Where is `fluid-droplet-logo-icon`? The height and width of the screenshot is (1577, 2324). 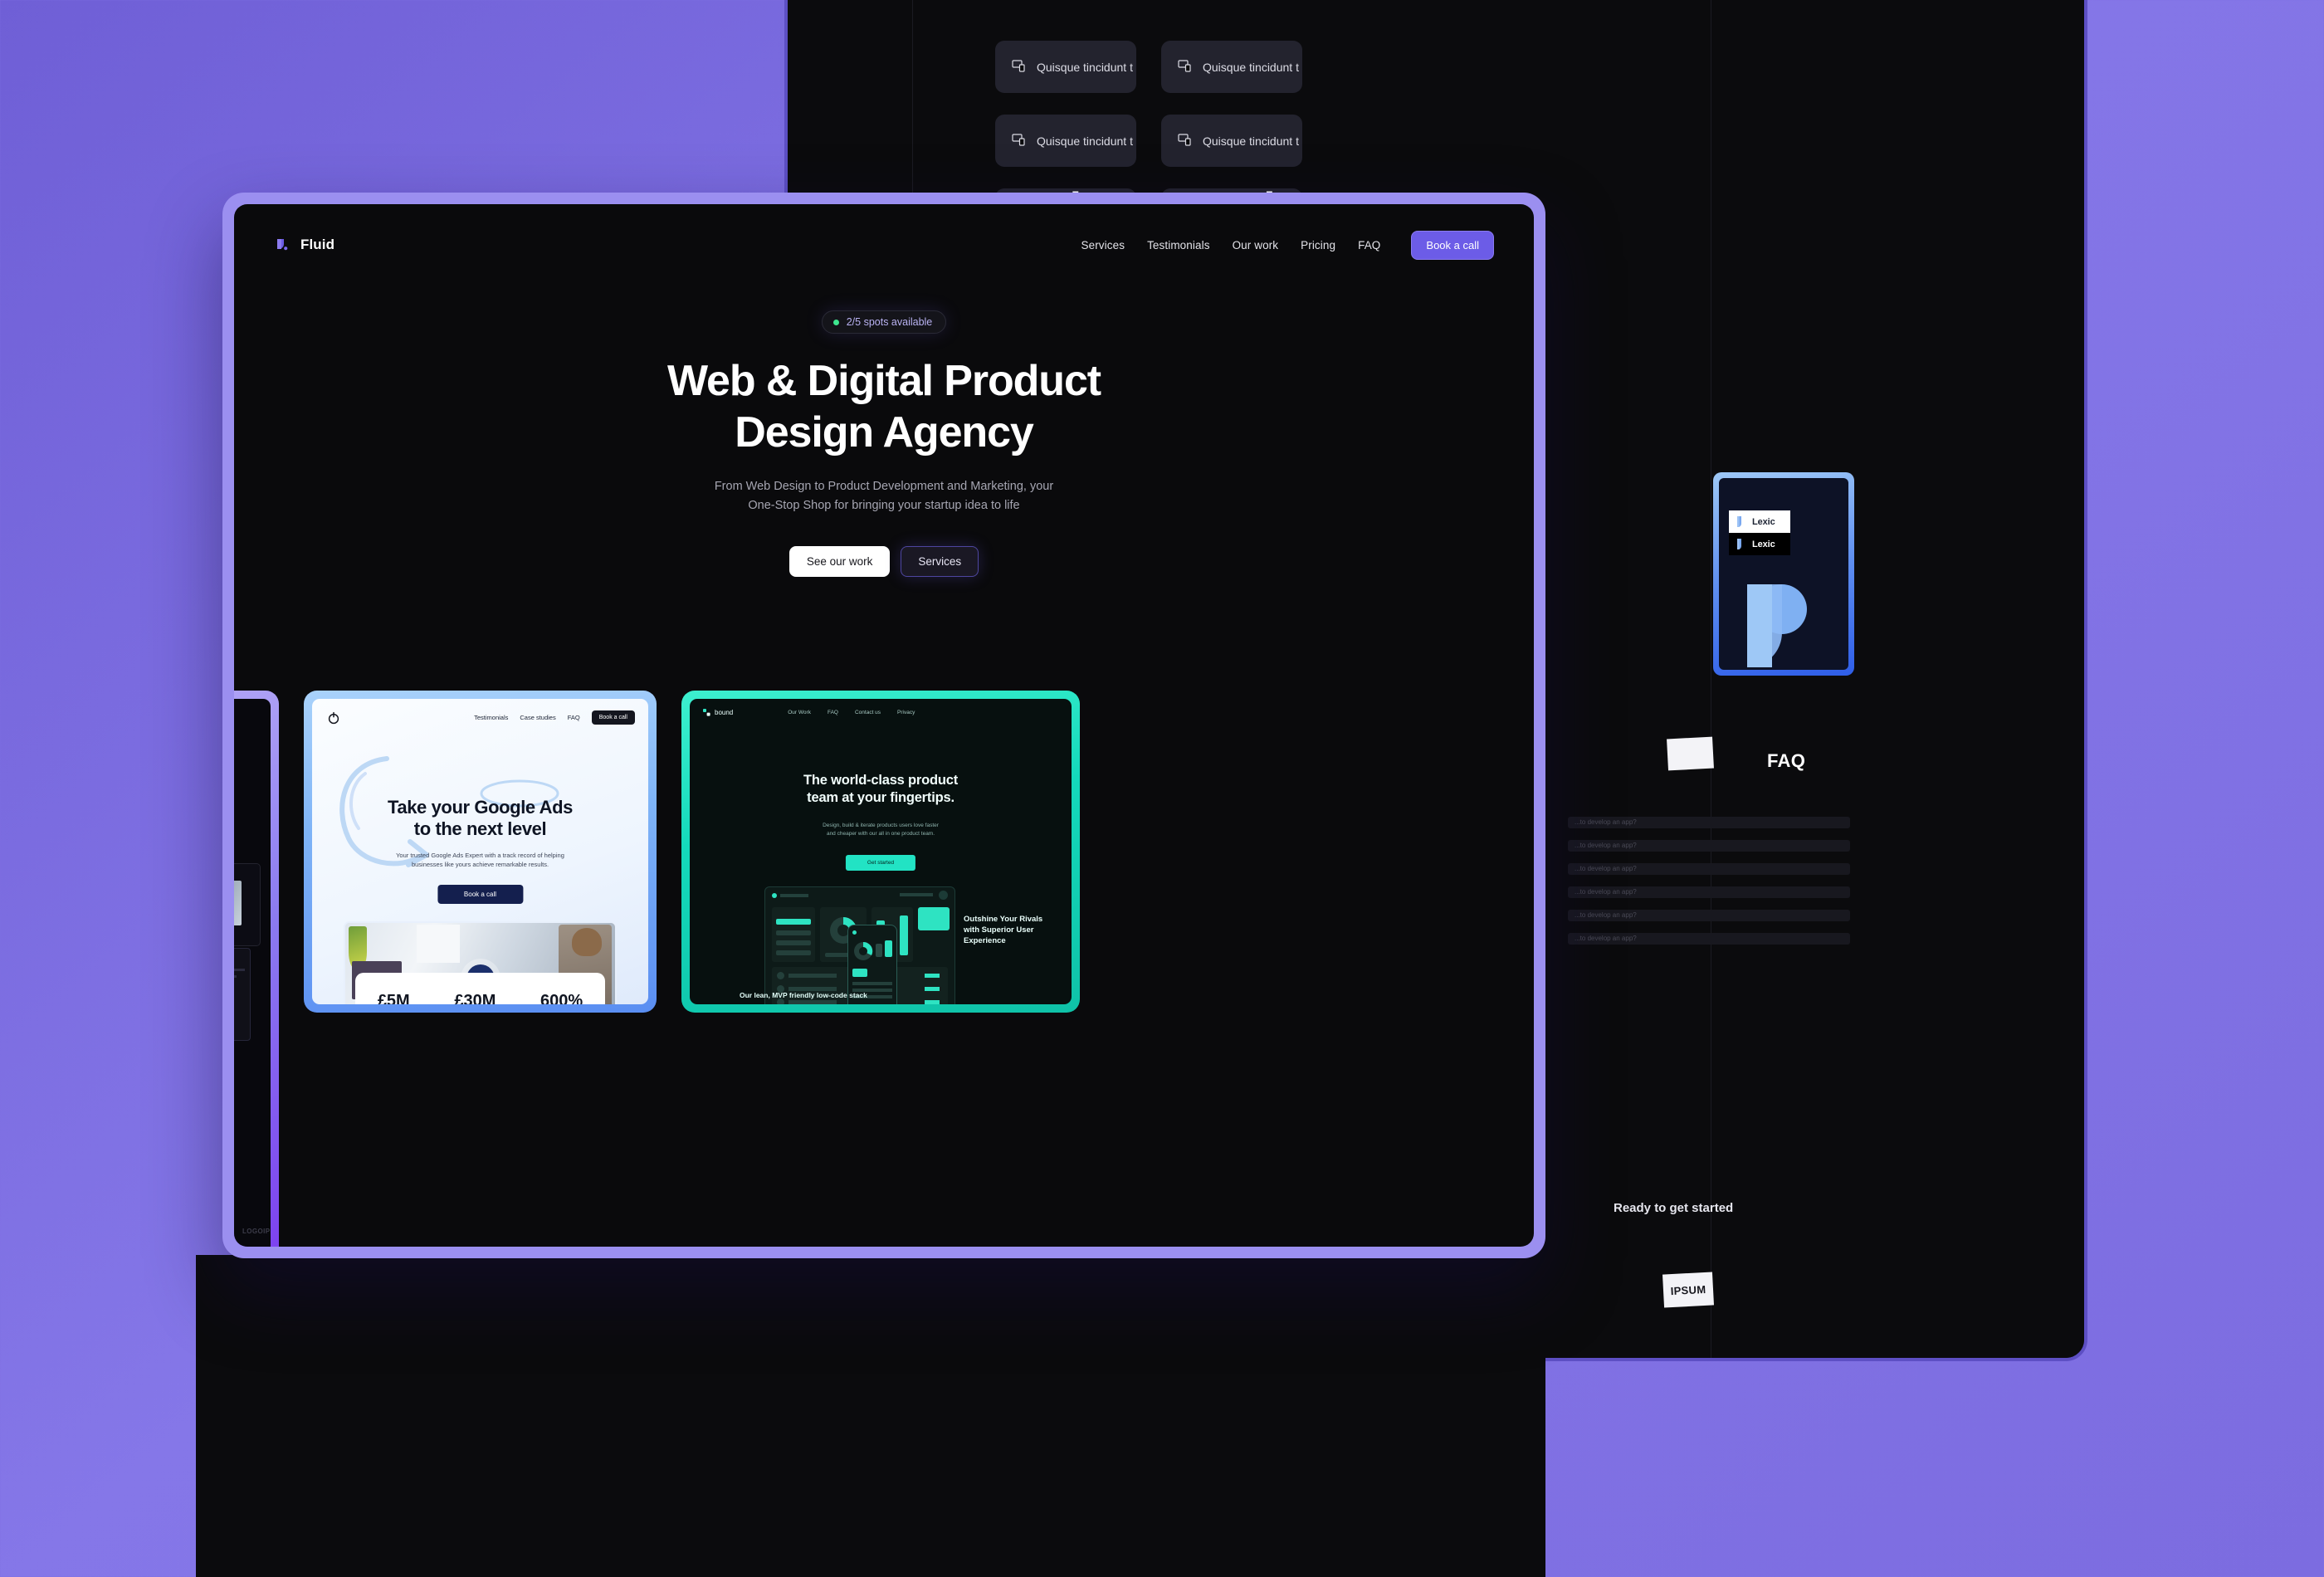 fluid-droplet-logo-icon is located at coordinates (283, 244).